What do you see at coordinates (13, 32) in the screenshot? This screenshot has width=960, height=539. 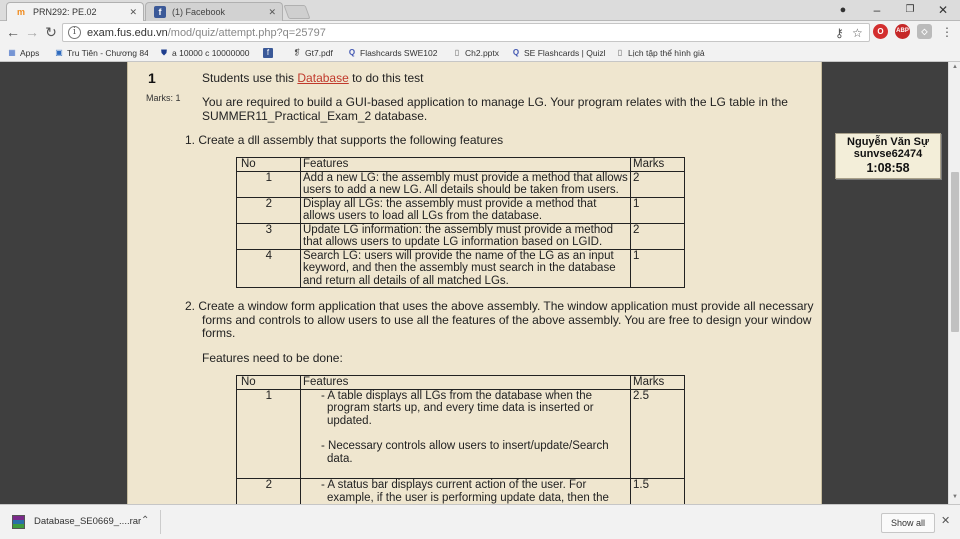 I see `back-button: ←` at bounding box center [13, 32].